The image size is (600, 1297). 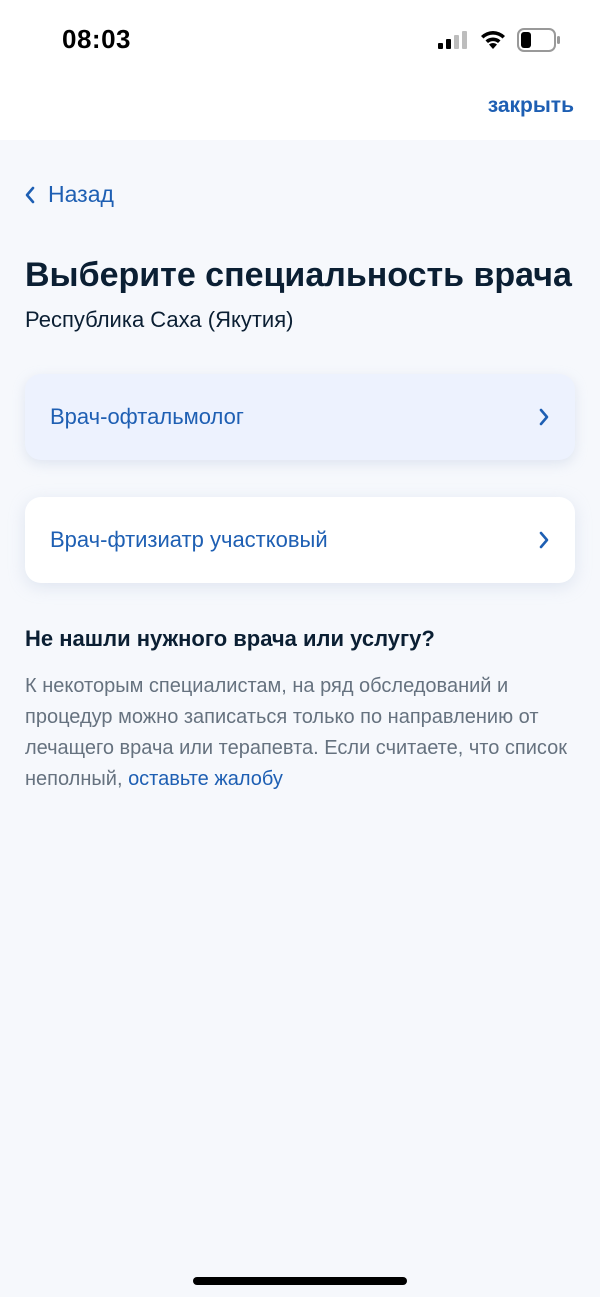 What do you see at coordinates (189, 539) in the screenshot?
I see `specialty-label: Врач-фтизиатр участковый` at bounding box center [189, 539].